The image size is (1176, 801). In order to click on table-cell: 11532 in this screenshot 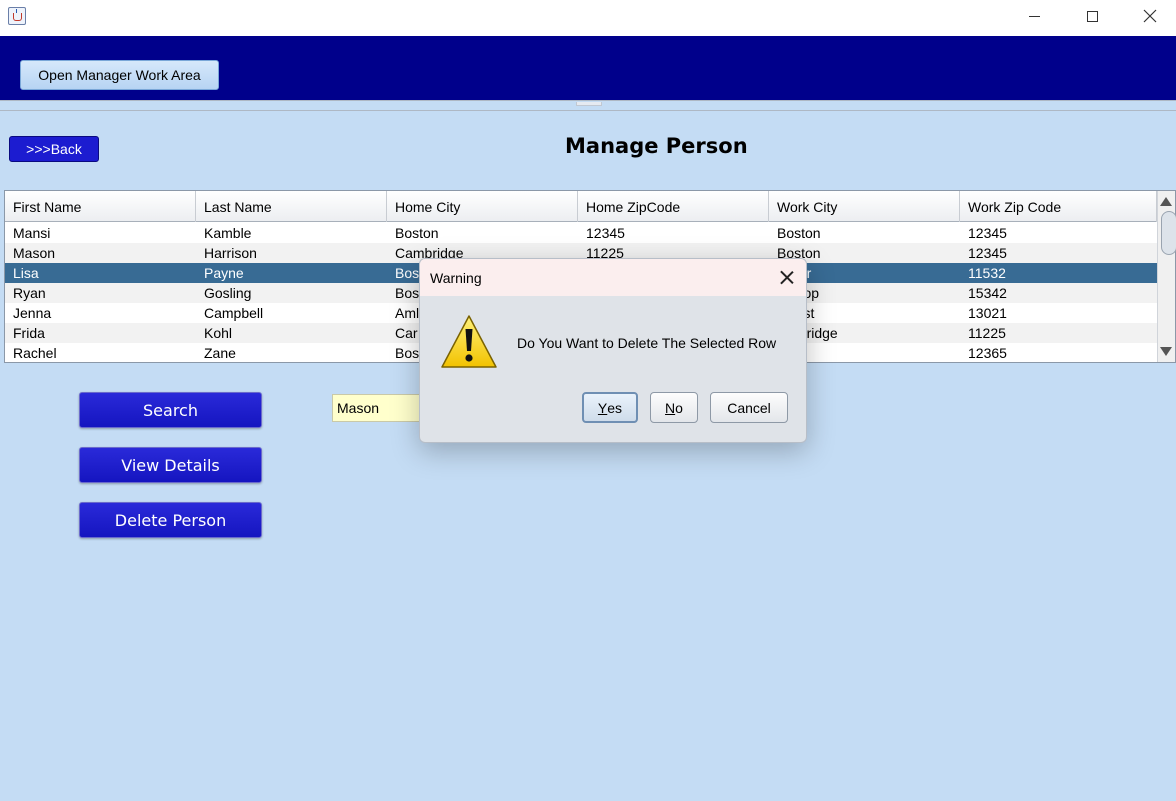, I will do `click(987, 273)`.